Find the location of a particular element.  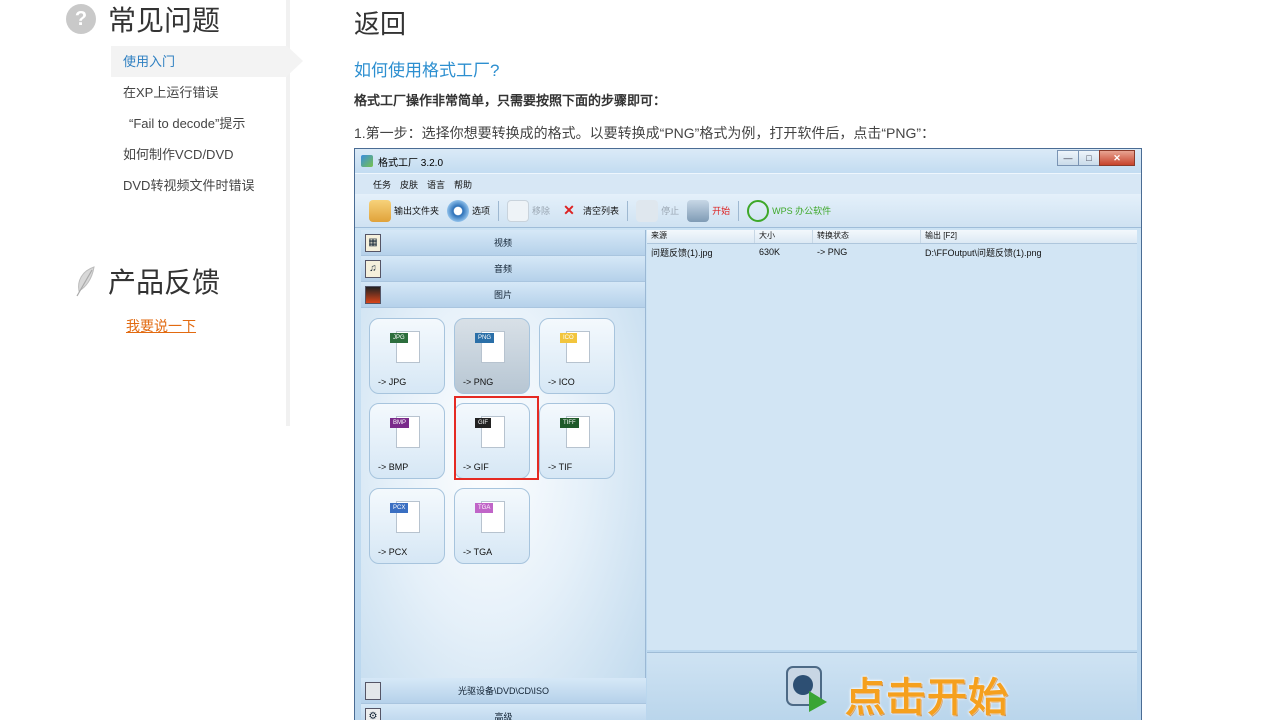

app-logo-icon is located at coordinates (367, 161).